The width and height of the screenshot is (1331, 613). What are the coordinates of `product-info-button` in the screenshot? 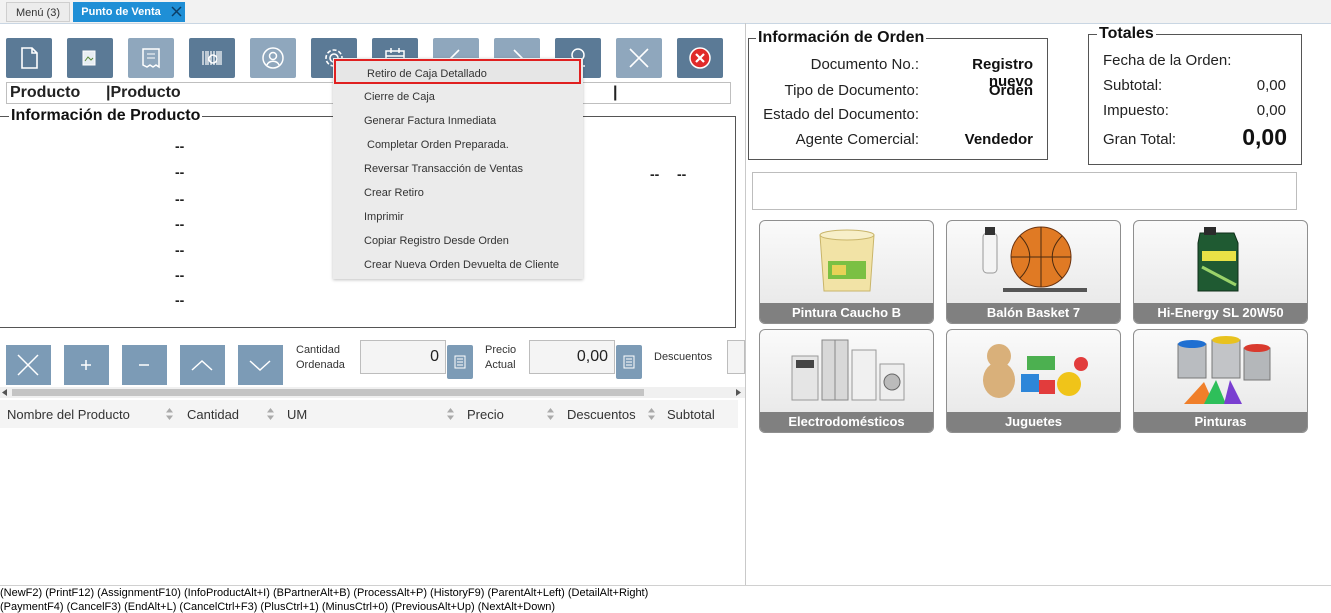 It's located at (212, 58).